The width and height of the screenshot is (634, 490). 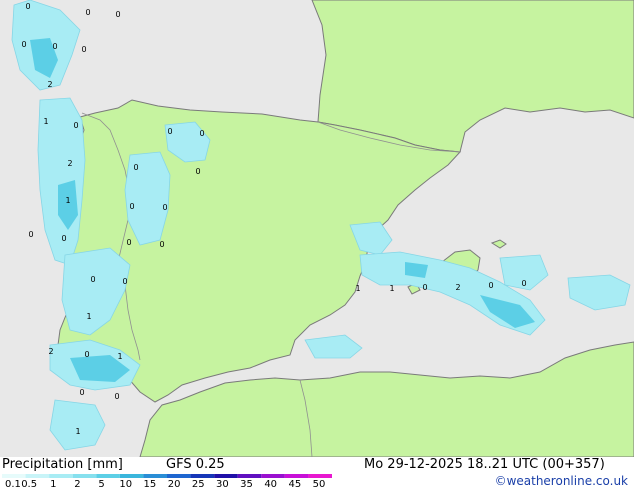 What do you see at coordinates (198, 483) in the screenshot?
I see `legend-label: 25` at bounding box center [198, 483].